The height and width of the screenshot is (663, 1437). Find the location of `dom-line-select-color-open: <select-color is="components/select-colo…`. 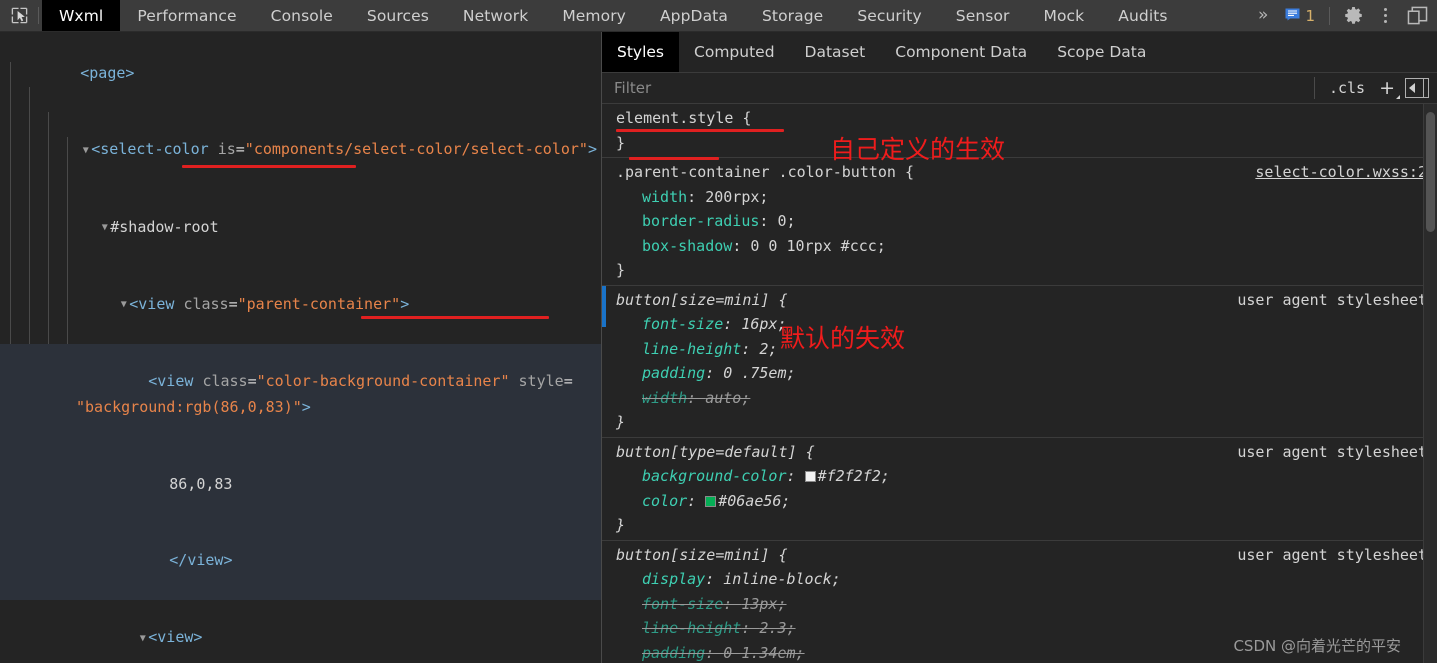

dom-line-select-color-open: <select-color is="components/select-colo… is located at coordinates (300, 150).